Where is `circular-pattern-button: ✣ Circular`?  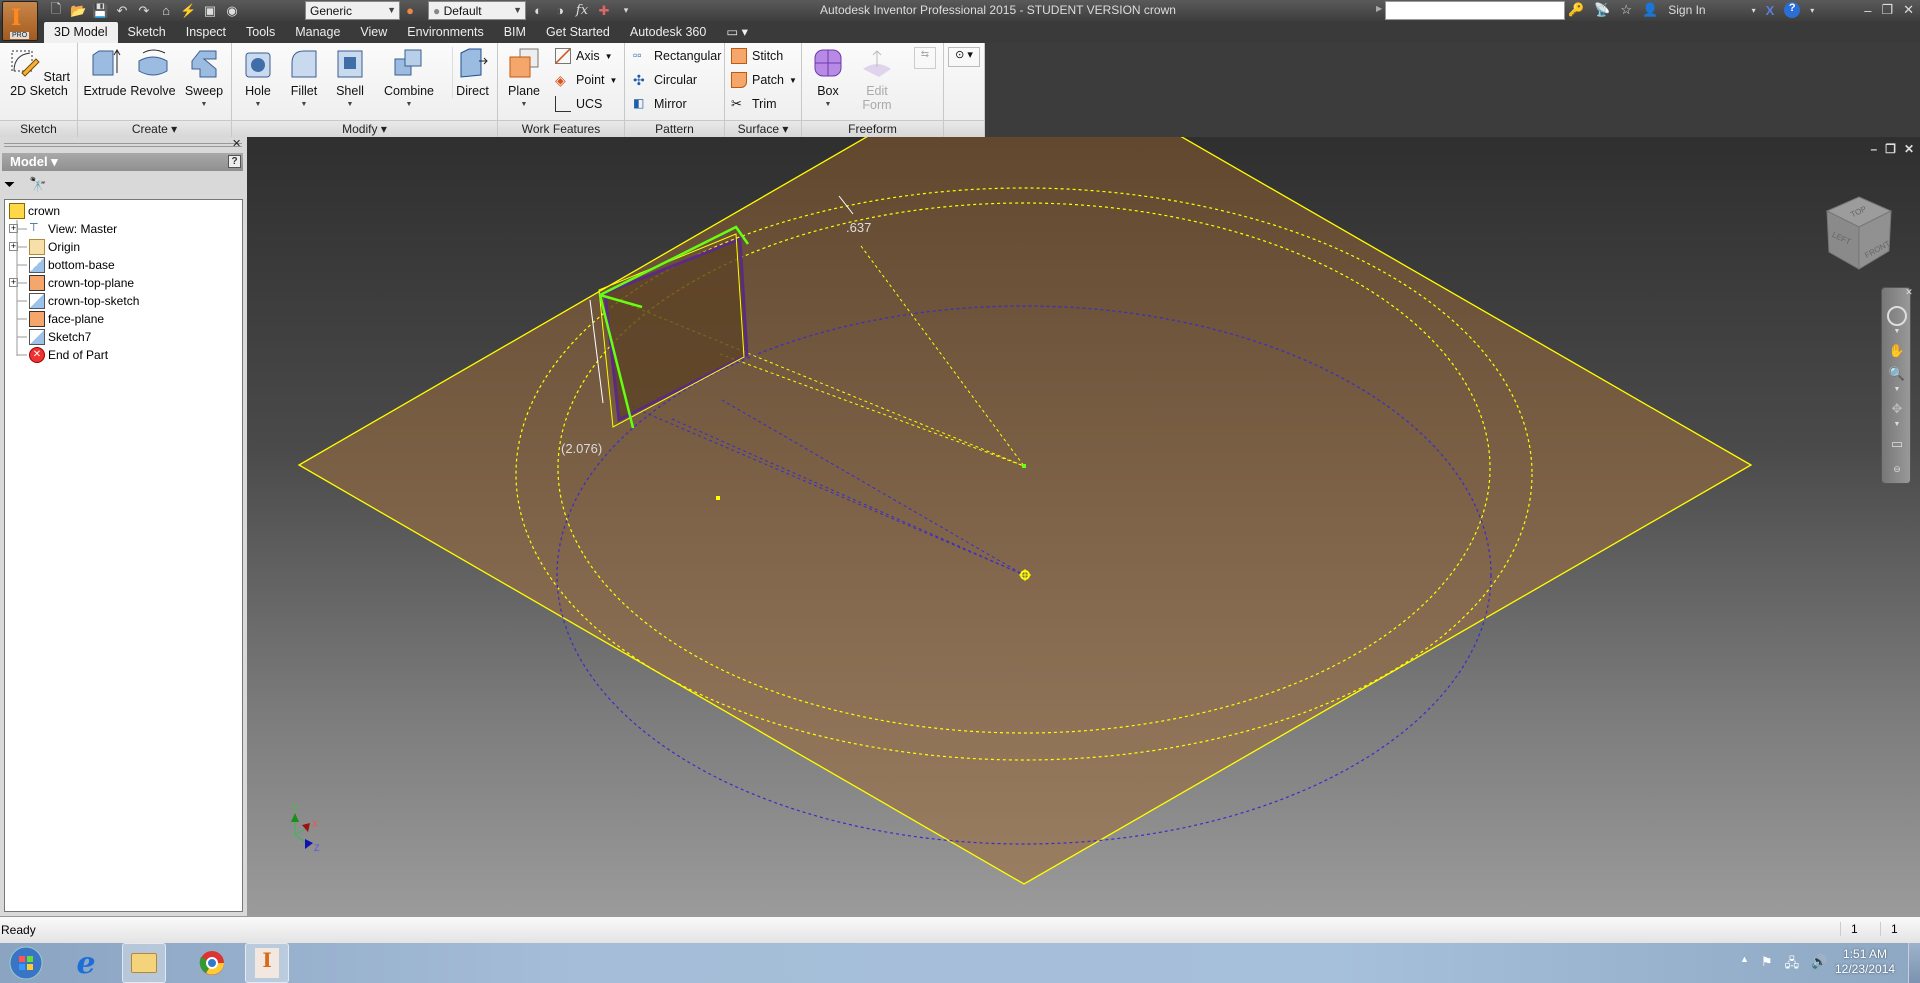 circular-pattern-button: ✣ Circular is located at coordinates (665, 80).